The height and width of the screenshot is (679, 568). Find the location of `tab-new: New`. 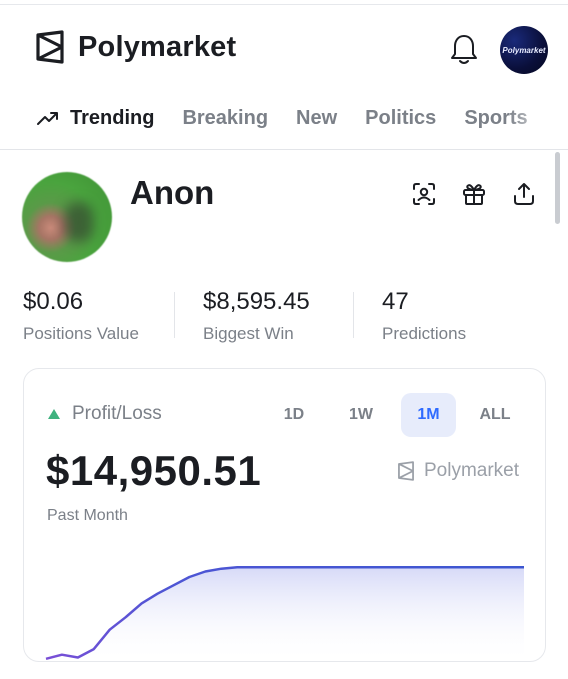

tab-new: New is located at coordinates (316, 118).